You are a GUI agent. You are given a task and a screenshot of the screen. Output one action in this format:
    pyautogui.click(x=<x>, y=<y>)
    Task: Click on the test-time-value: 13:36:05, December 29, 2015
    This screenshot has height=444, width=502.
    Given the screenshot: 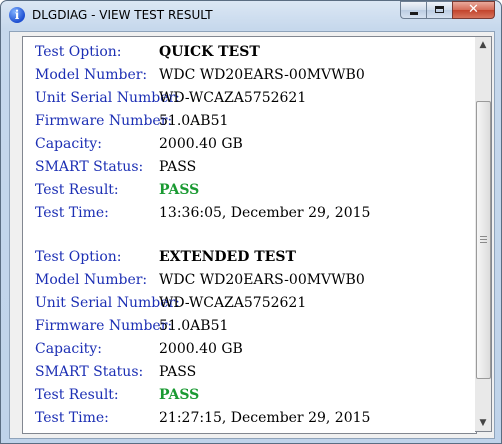 What is the action you would take?
    pyautogui.click(x=265, y=213)
    